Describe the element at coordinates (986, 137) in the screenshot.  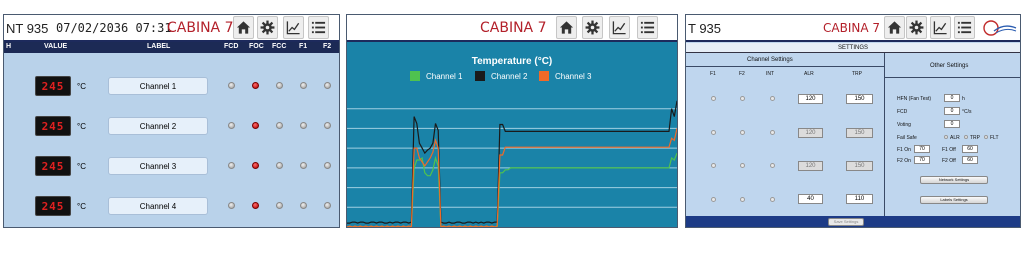
I see `failsafe-flt-radio` at that location.